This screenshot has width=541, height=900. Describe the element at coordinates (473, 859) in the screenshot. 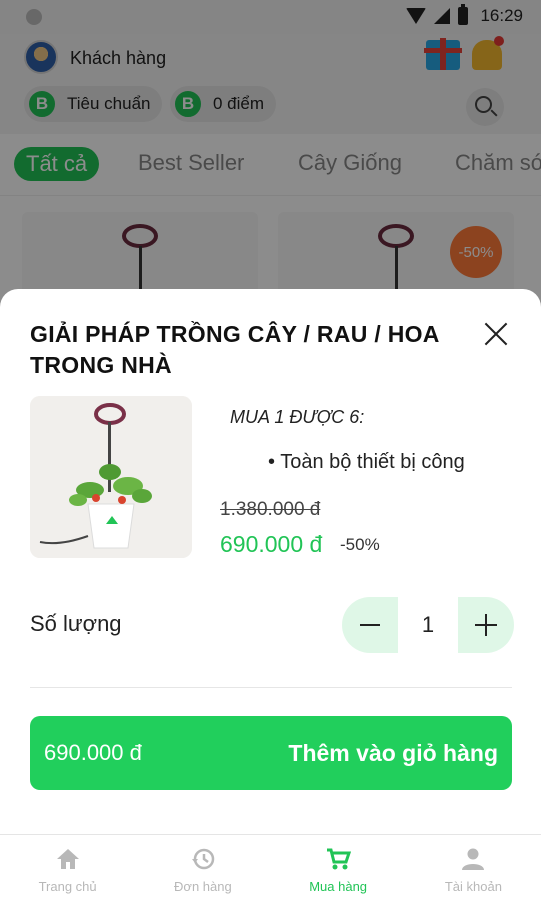

I see `person-icon` at that location.